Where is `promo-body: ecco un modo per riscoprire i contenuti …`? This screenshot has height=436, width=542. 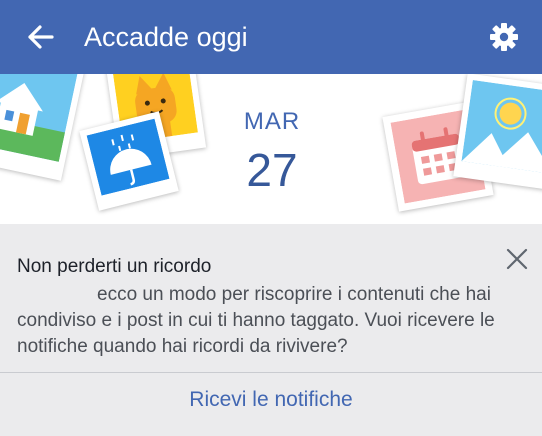
promo-body: ecco un modo per riscoprire i contenuti … is located at coordinates (256, 320).